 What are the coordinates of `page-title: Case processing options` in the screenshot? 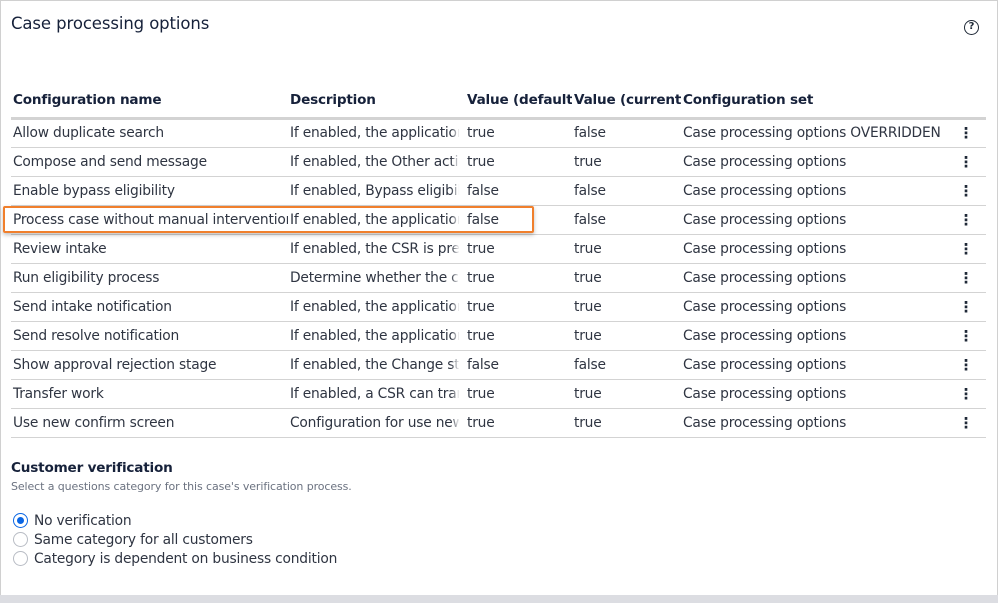 It's located at (110, 23).